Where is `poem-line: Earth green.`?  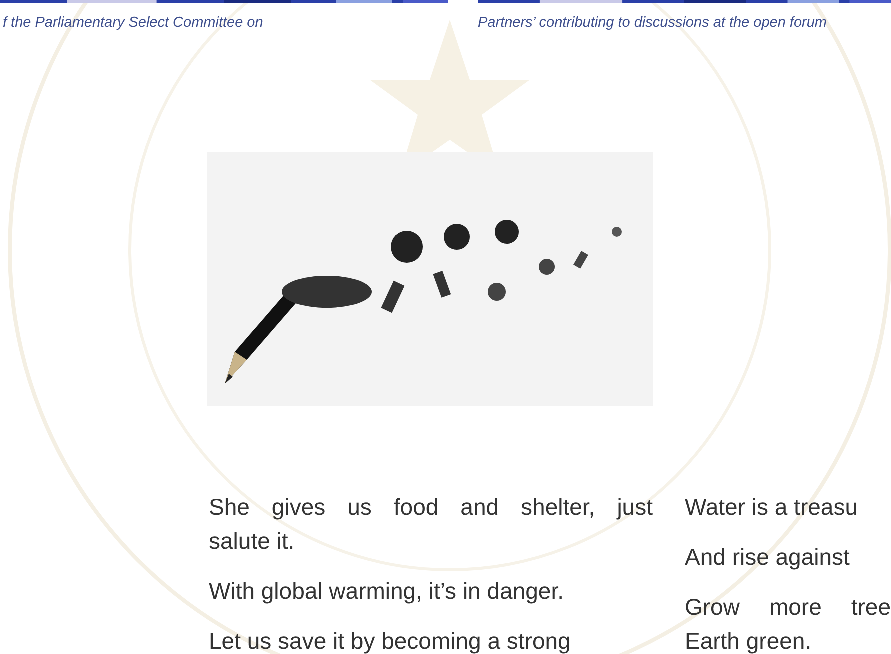 poem-line: Earth green. is located at coordinates (749, 640).